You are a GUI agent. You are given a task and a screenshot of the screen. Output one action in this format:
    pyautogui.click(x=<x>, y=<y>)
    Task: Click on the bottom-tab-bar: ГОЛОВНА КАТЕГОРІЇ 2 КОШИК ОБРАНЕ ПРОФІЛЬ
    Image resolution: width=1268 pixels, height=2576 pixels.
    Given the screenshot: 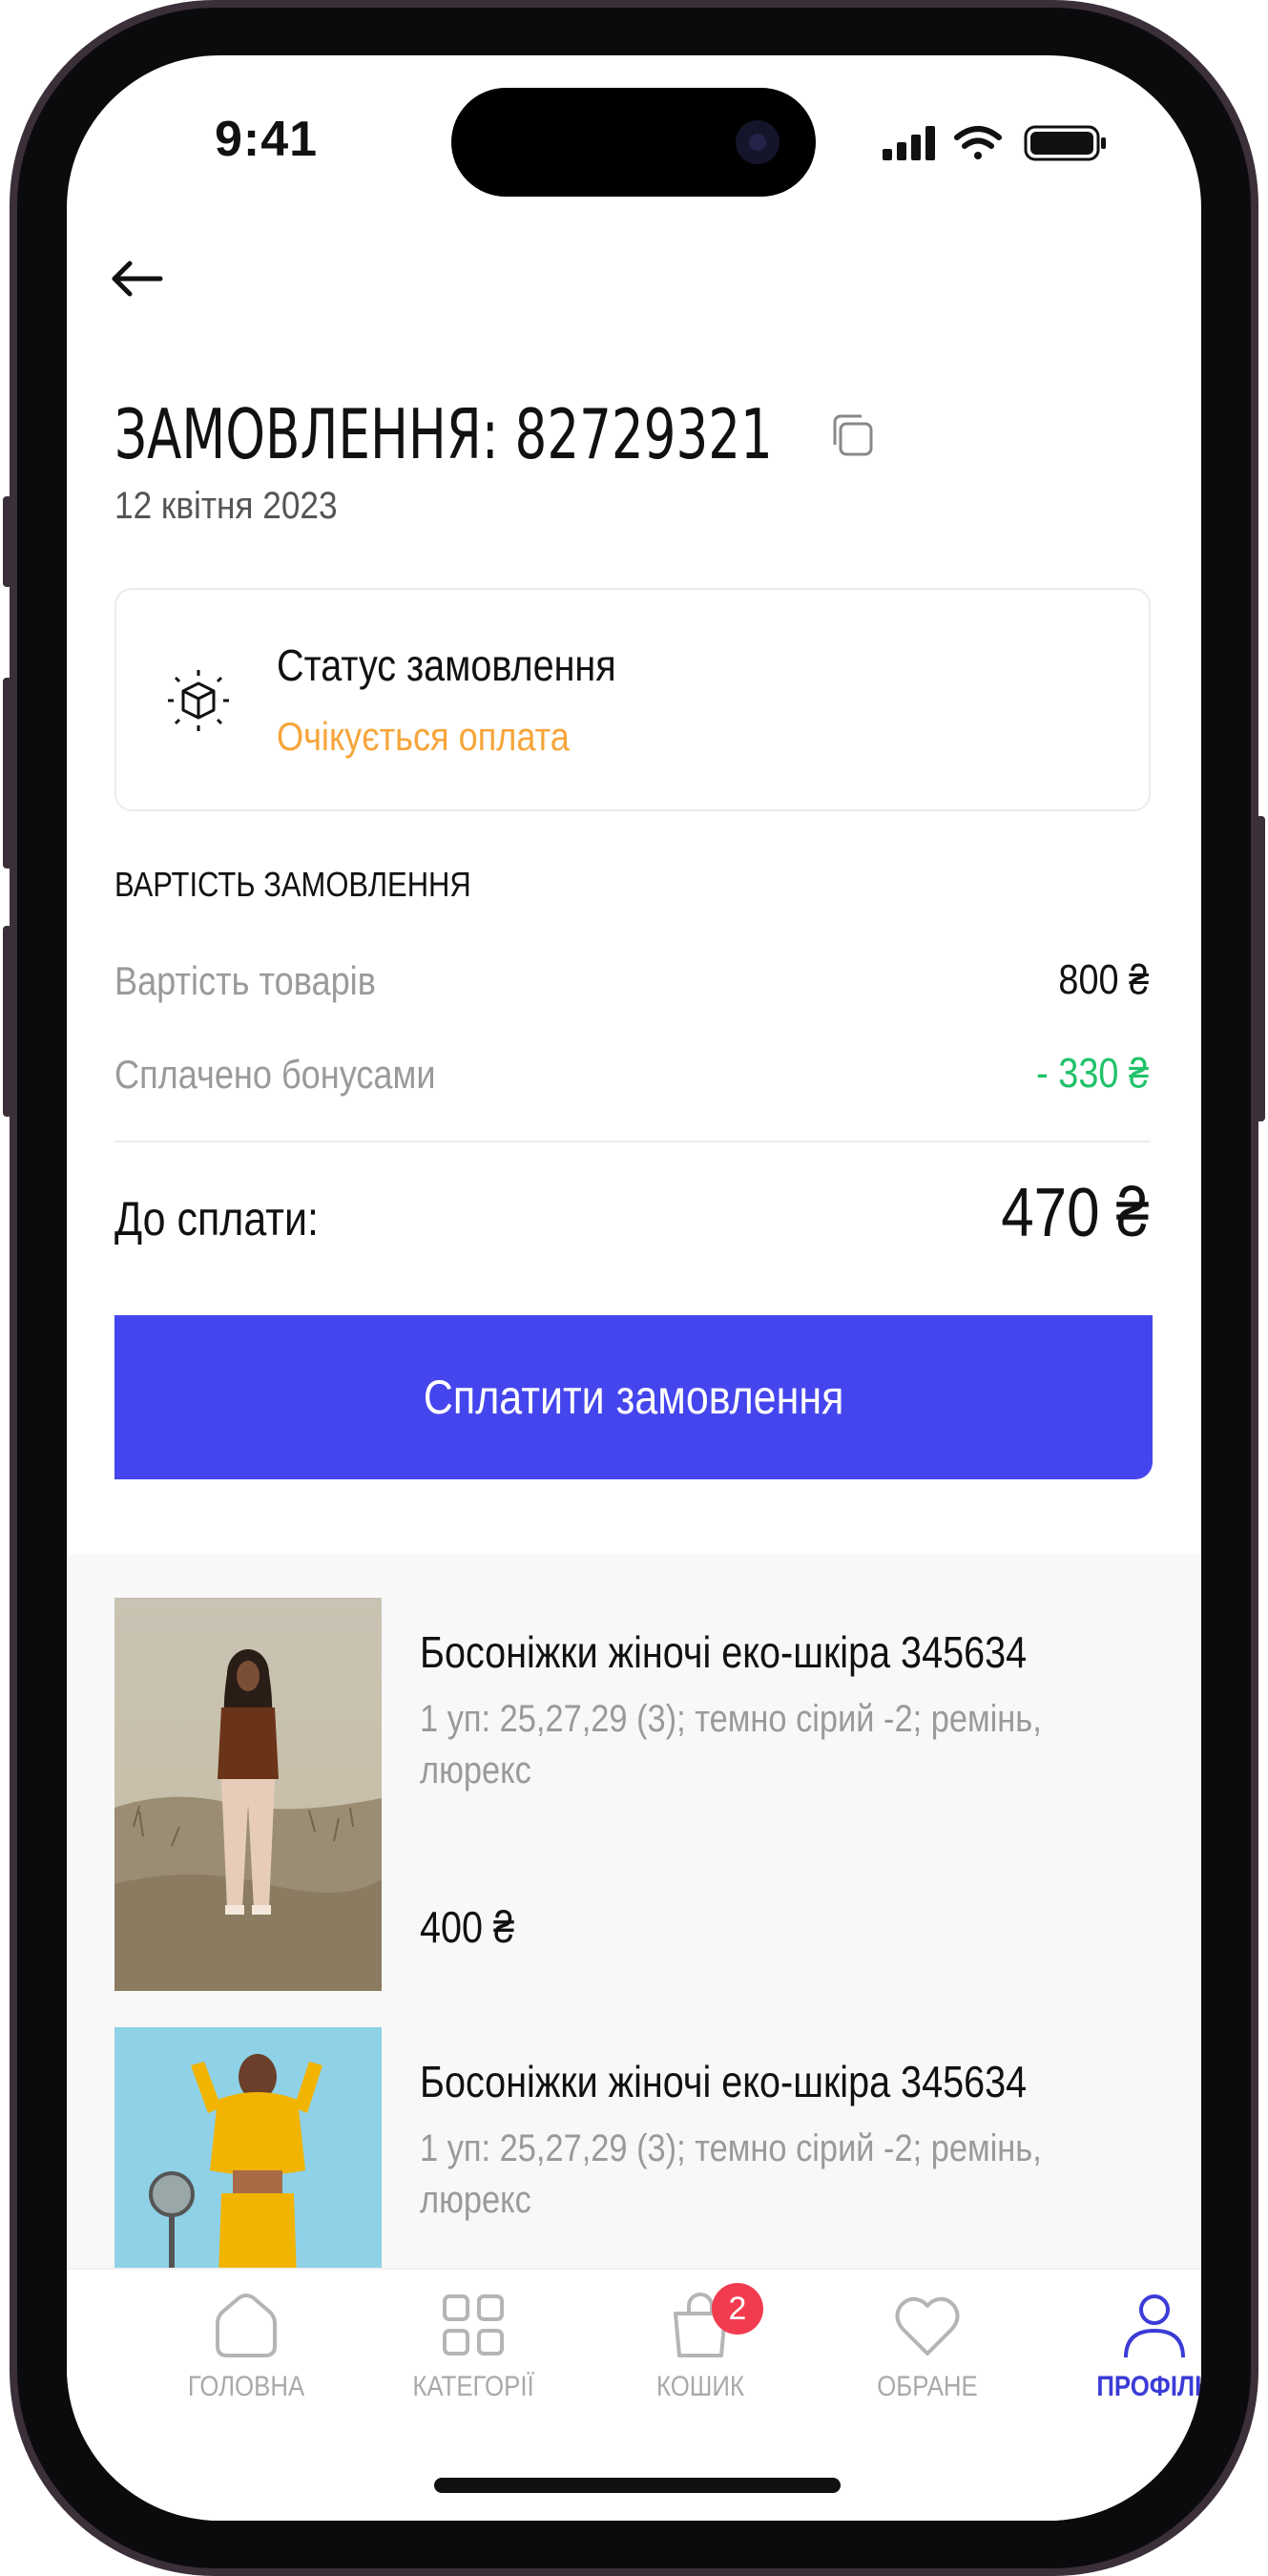 What is the action you would take?
    pyautogui.click(x=634, y=2394)
    